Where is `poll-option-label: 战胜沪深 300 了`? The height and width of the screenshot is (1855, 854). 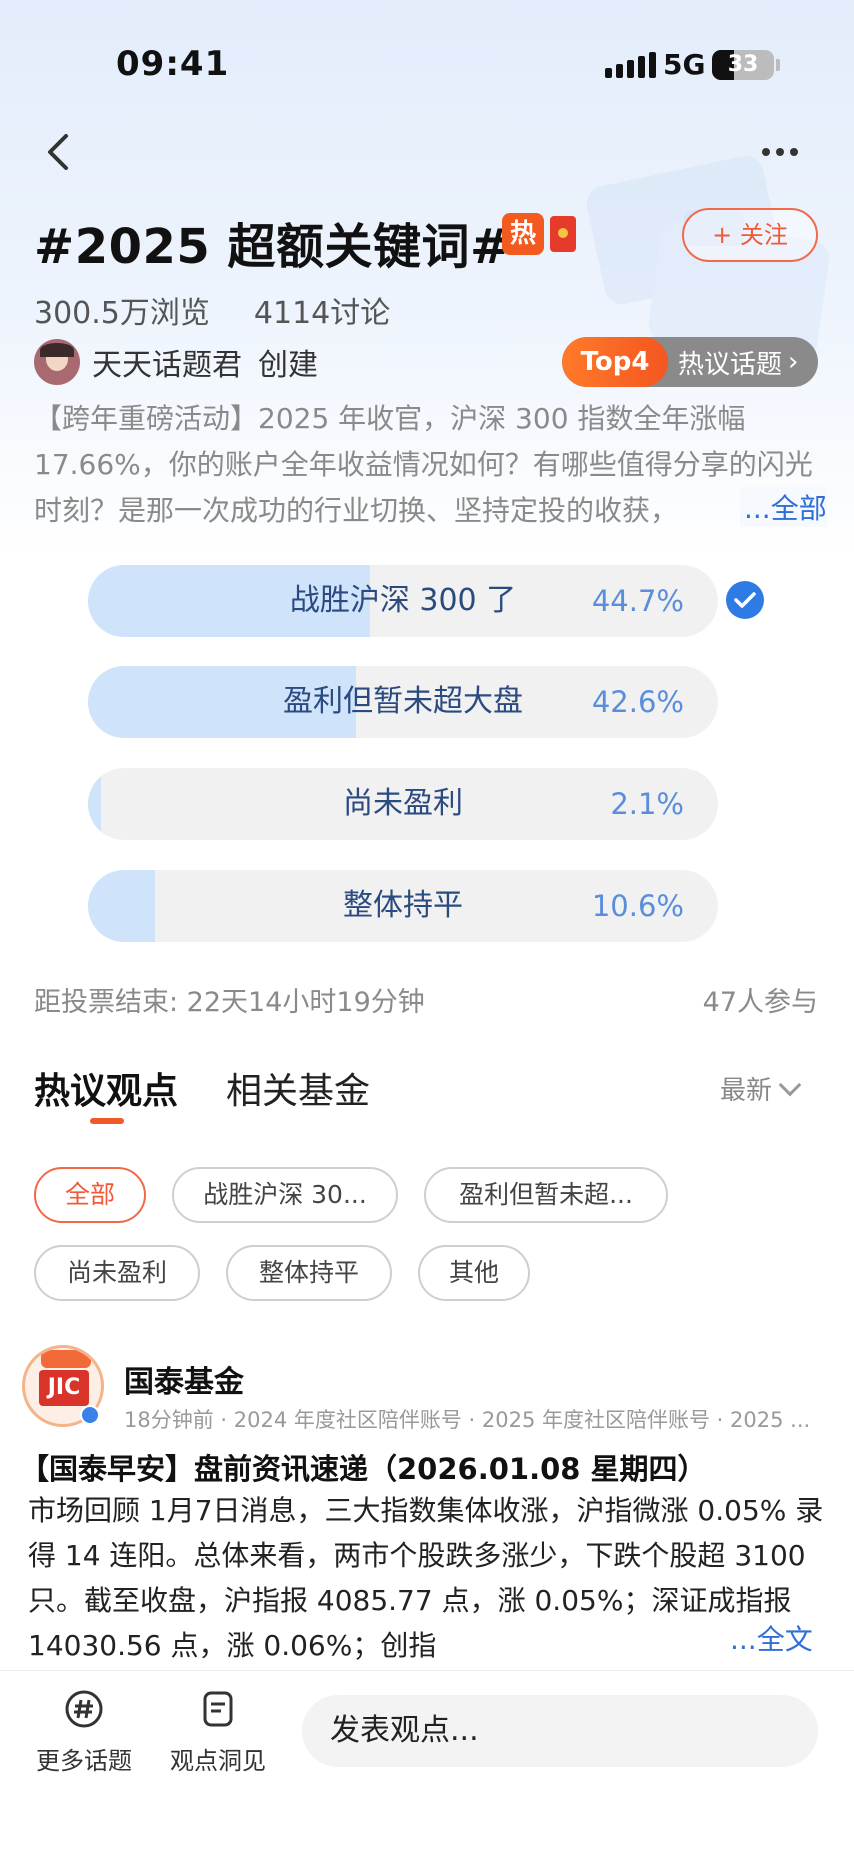
poll-option-label: 战胜沪深 300 了 is located at coordinates (403, 600).